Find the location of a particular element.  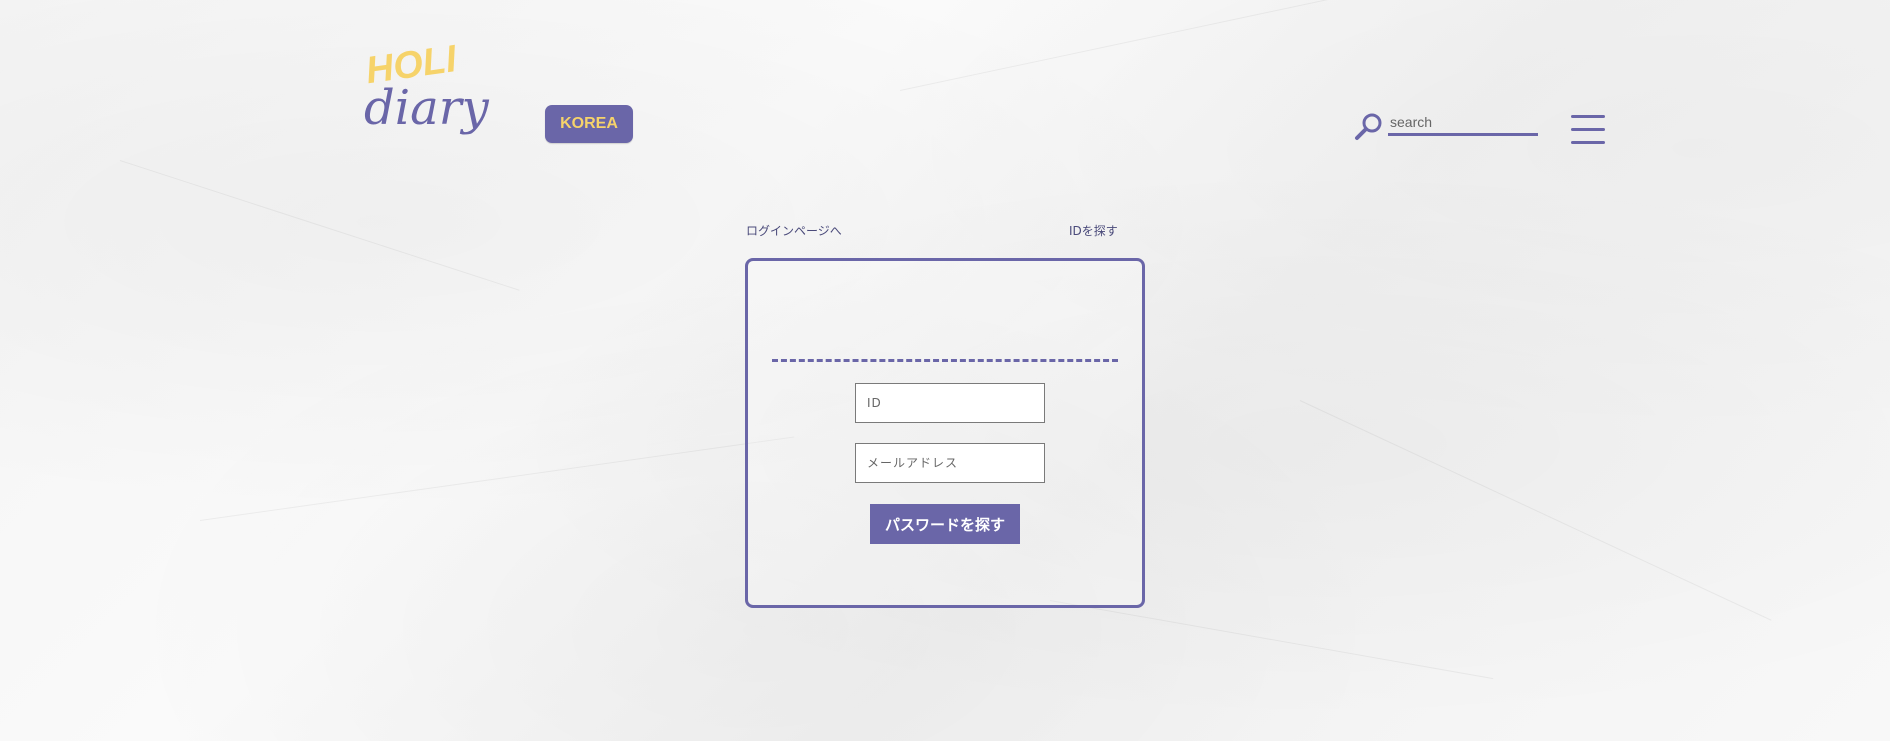

svg-text: diary is located at coordinates (427, 108).